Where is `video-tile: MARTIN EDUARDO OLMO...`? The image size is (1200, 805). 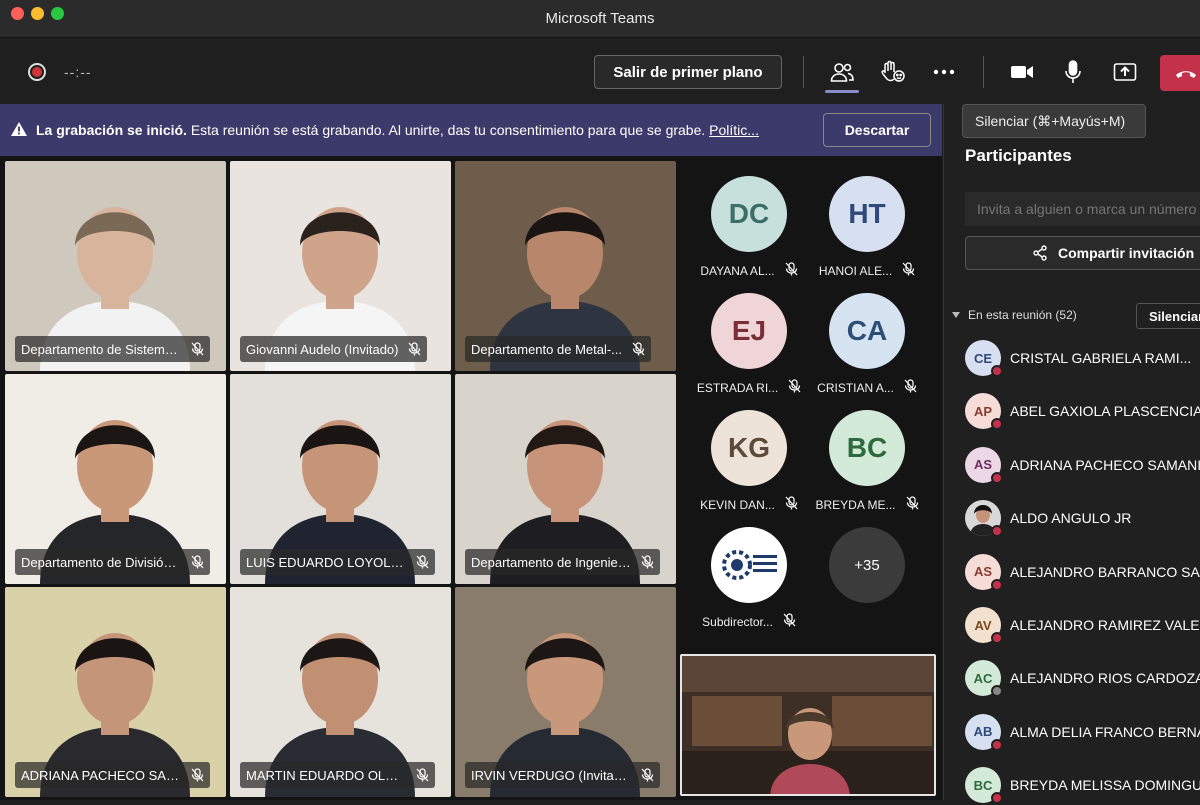 video-tile: MARTIN EDUARDO OLMO... is located at coordinates (340, 692).